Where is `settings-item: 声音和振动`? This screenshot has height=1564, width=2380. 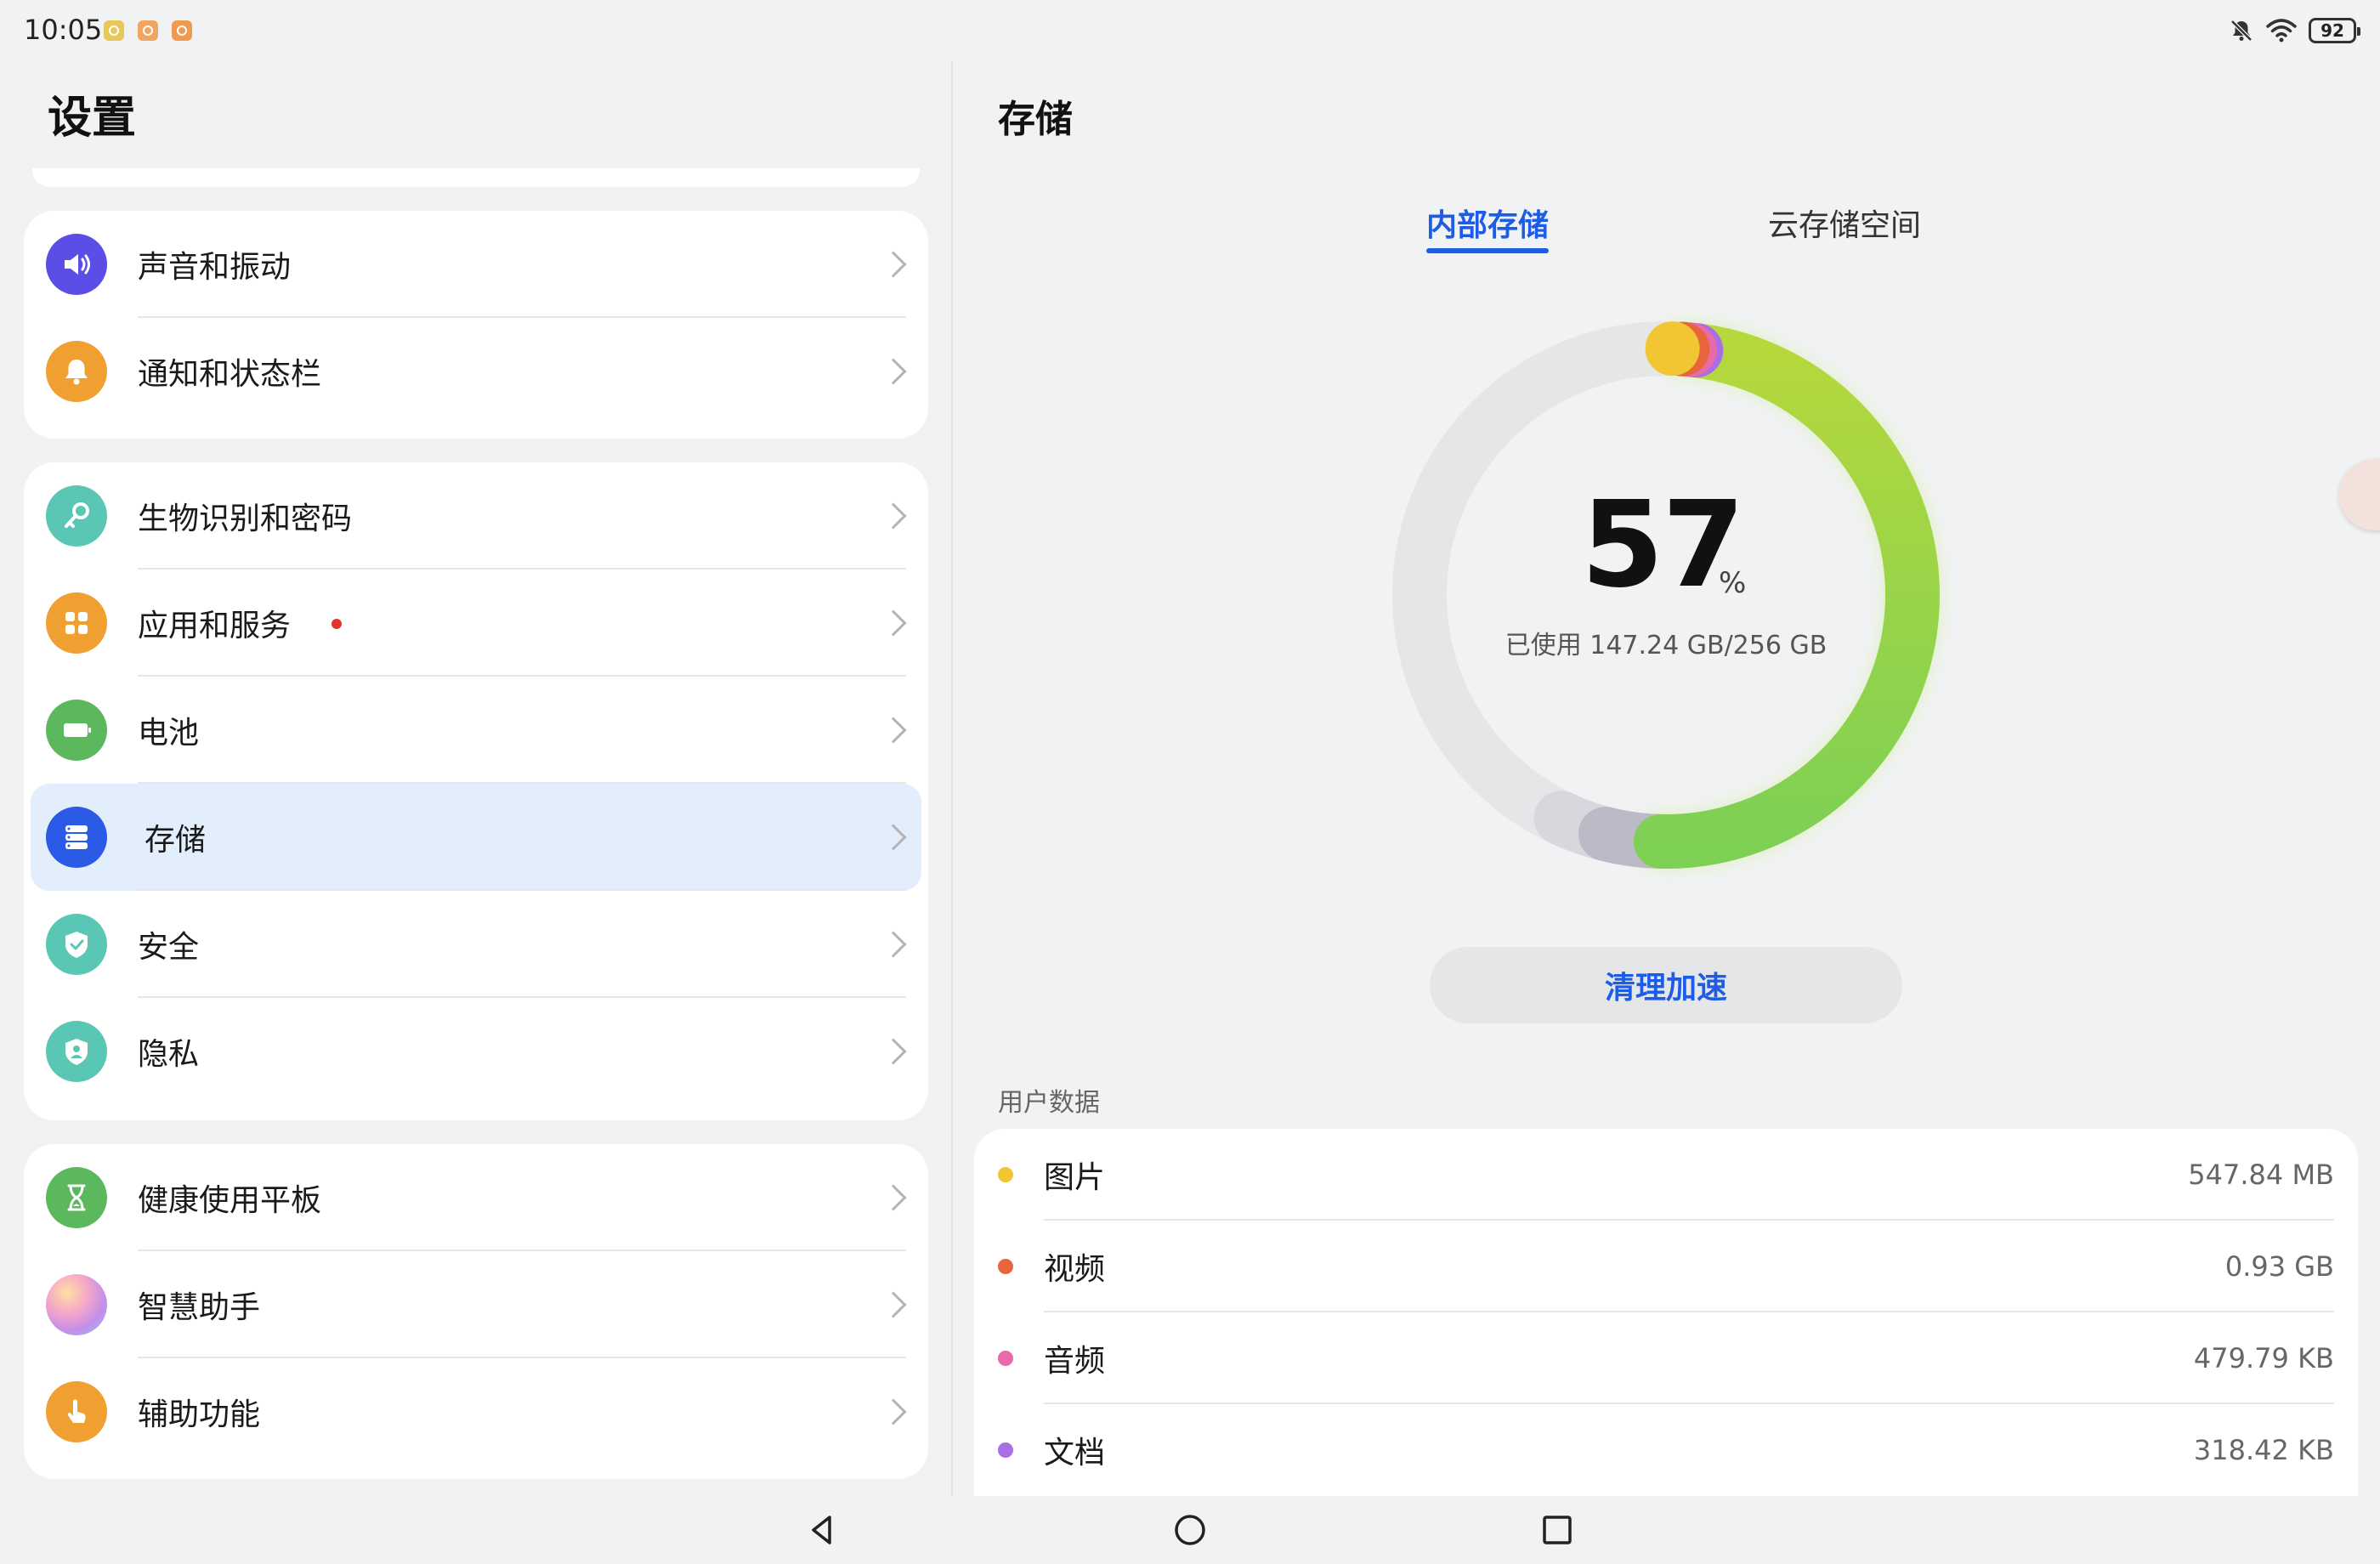
settings-item: 声音和振动 is located at coordinates (476, 264).